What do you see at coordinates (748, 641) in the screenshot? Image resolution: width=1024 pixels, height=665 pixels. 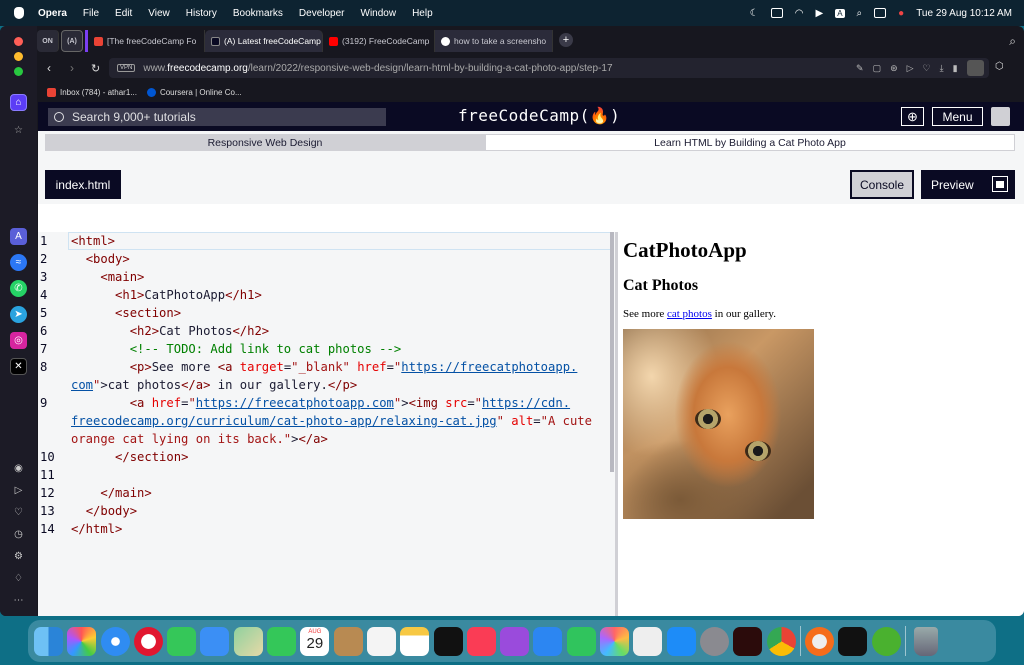 I see `flash-icon` at bounding box center [748, 641].